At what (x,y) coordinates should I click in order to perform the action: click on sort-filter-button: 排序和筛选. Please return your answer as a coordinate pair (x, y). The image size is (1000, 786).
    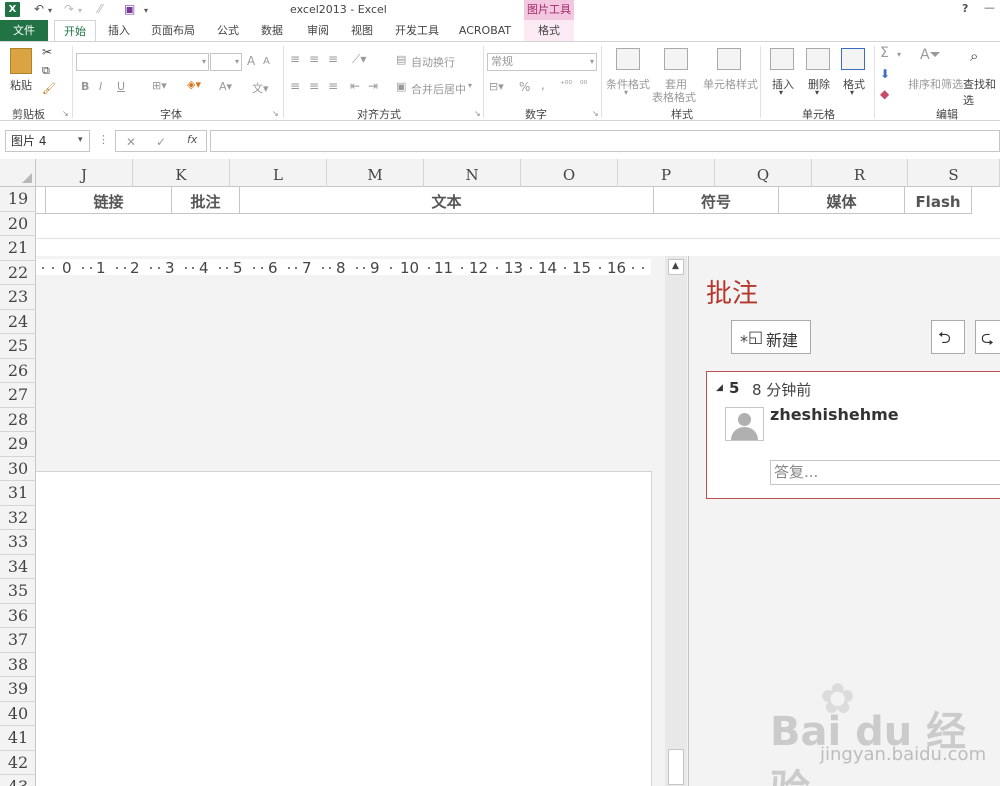
    Looking at the image, I should click on (935, 84).